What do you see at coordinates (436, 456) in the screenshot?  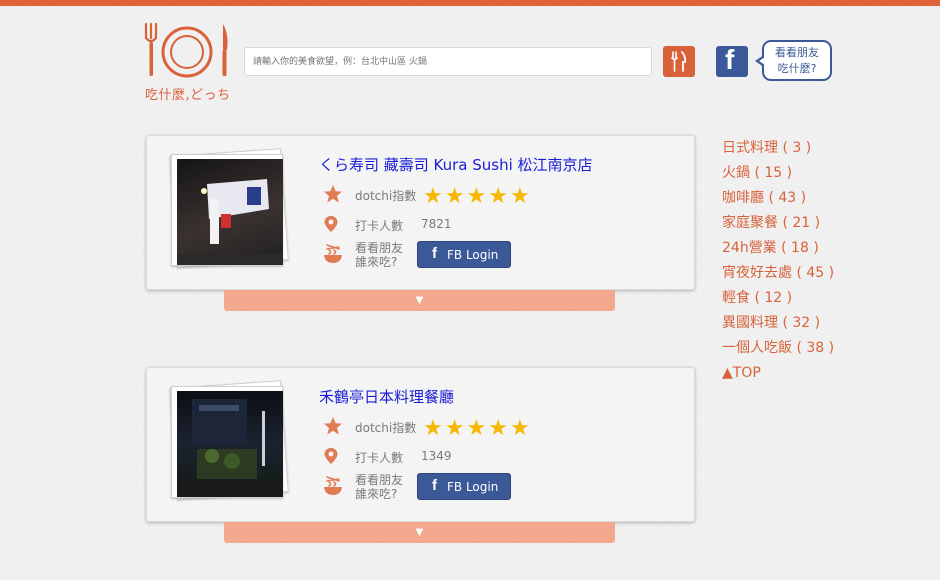 I see `checkin-count: 1349` at bounding box center [436, 456].